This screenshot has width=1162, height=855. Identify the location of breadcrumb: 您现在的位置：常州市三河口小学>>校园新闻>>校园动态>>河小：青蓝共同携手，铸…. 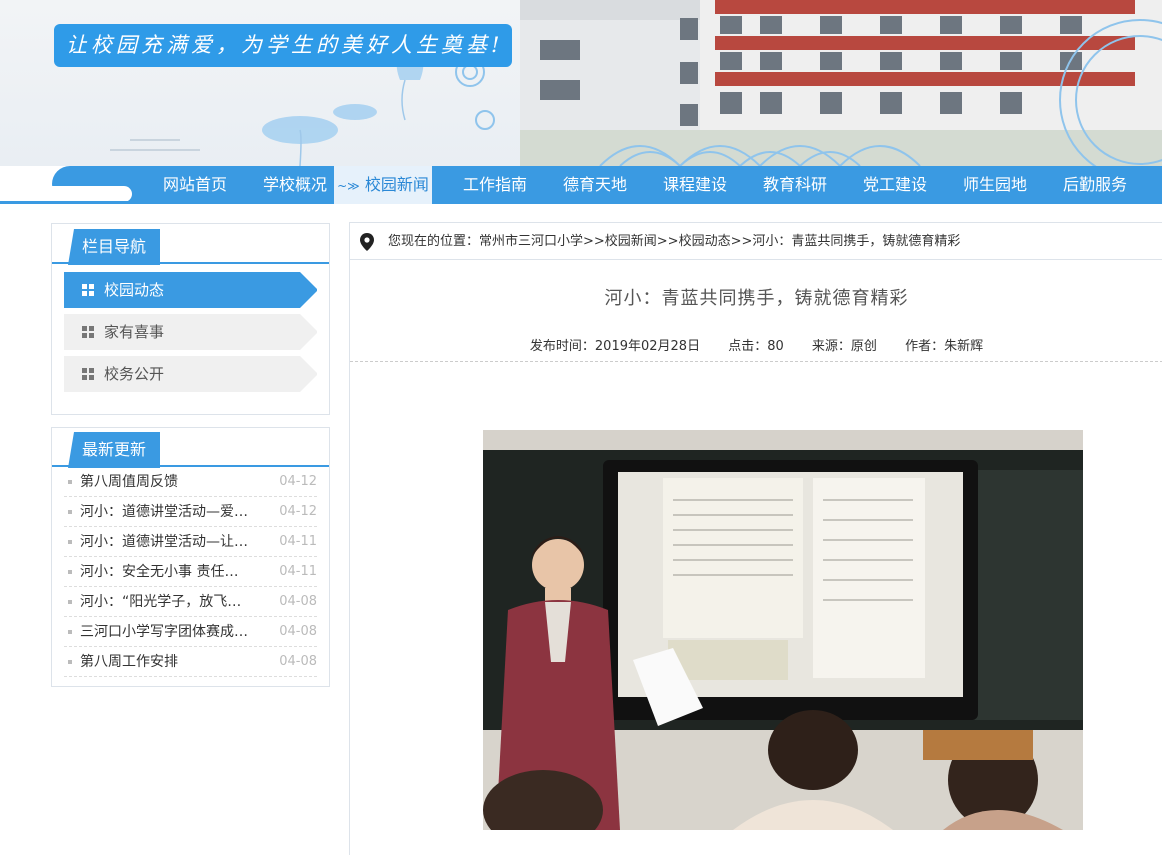
(756, 241).